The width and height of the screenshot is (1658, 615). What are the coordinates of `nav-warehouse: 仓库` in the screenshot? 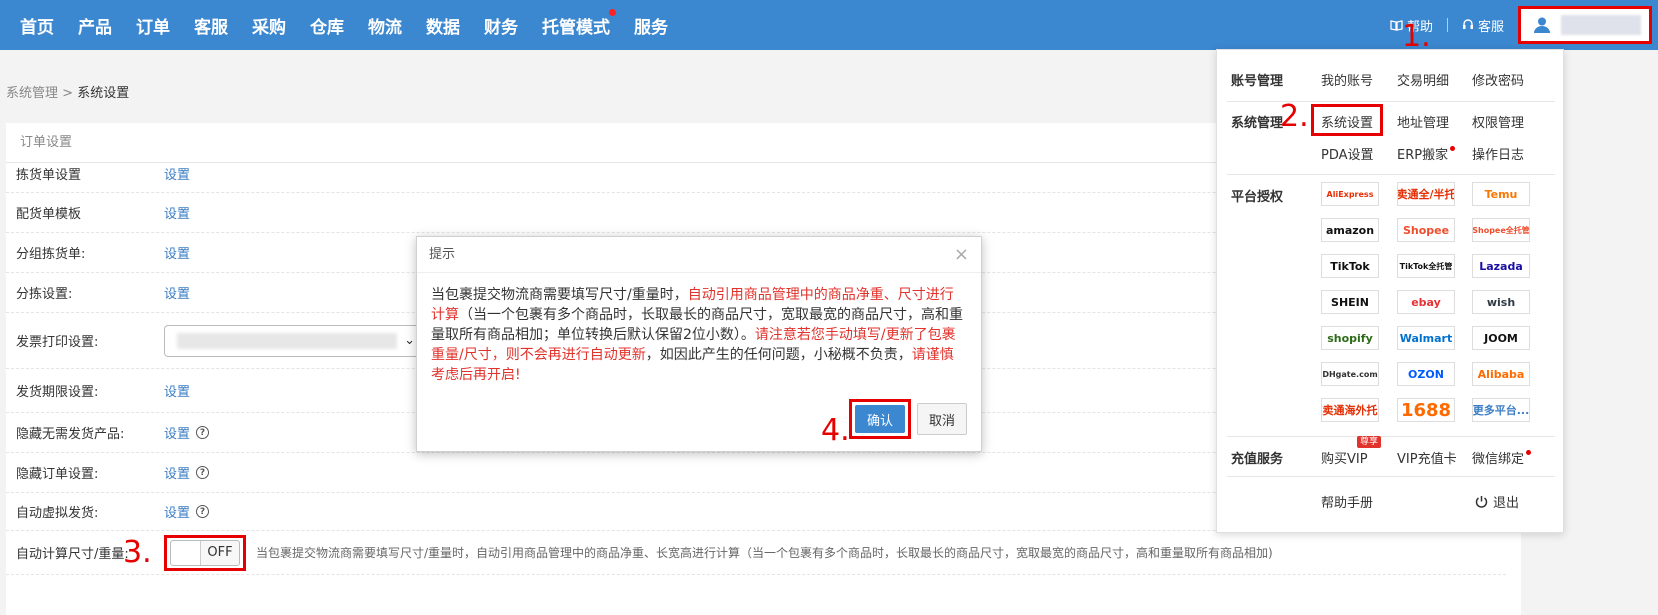 It's located at (327, 25).